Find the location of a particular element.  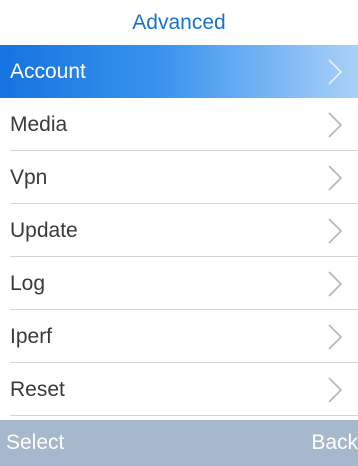

menu-item-reset: Reset is located at coordinates (179, 389).